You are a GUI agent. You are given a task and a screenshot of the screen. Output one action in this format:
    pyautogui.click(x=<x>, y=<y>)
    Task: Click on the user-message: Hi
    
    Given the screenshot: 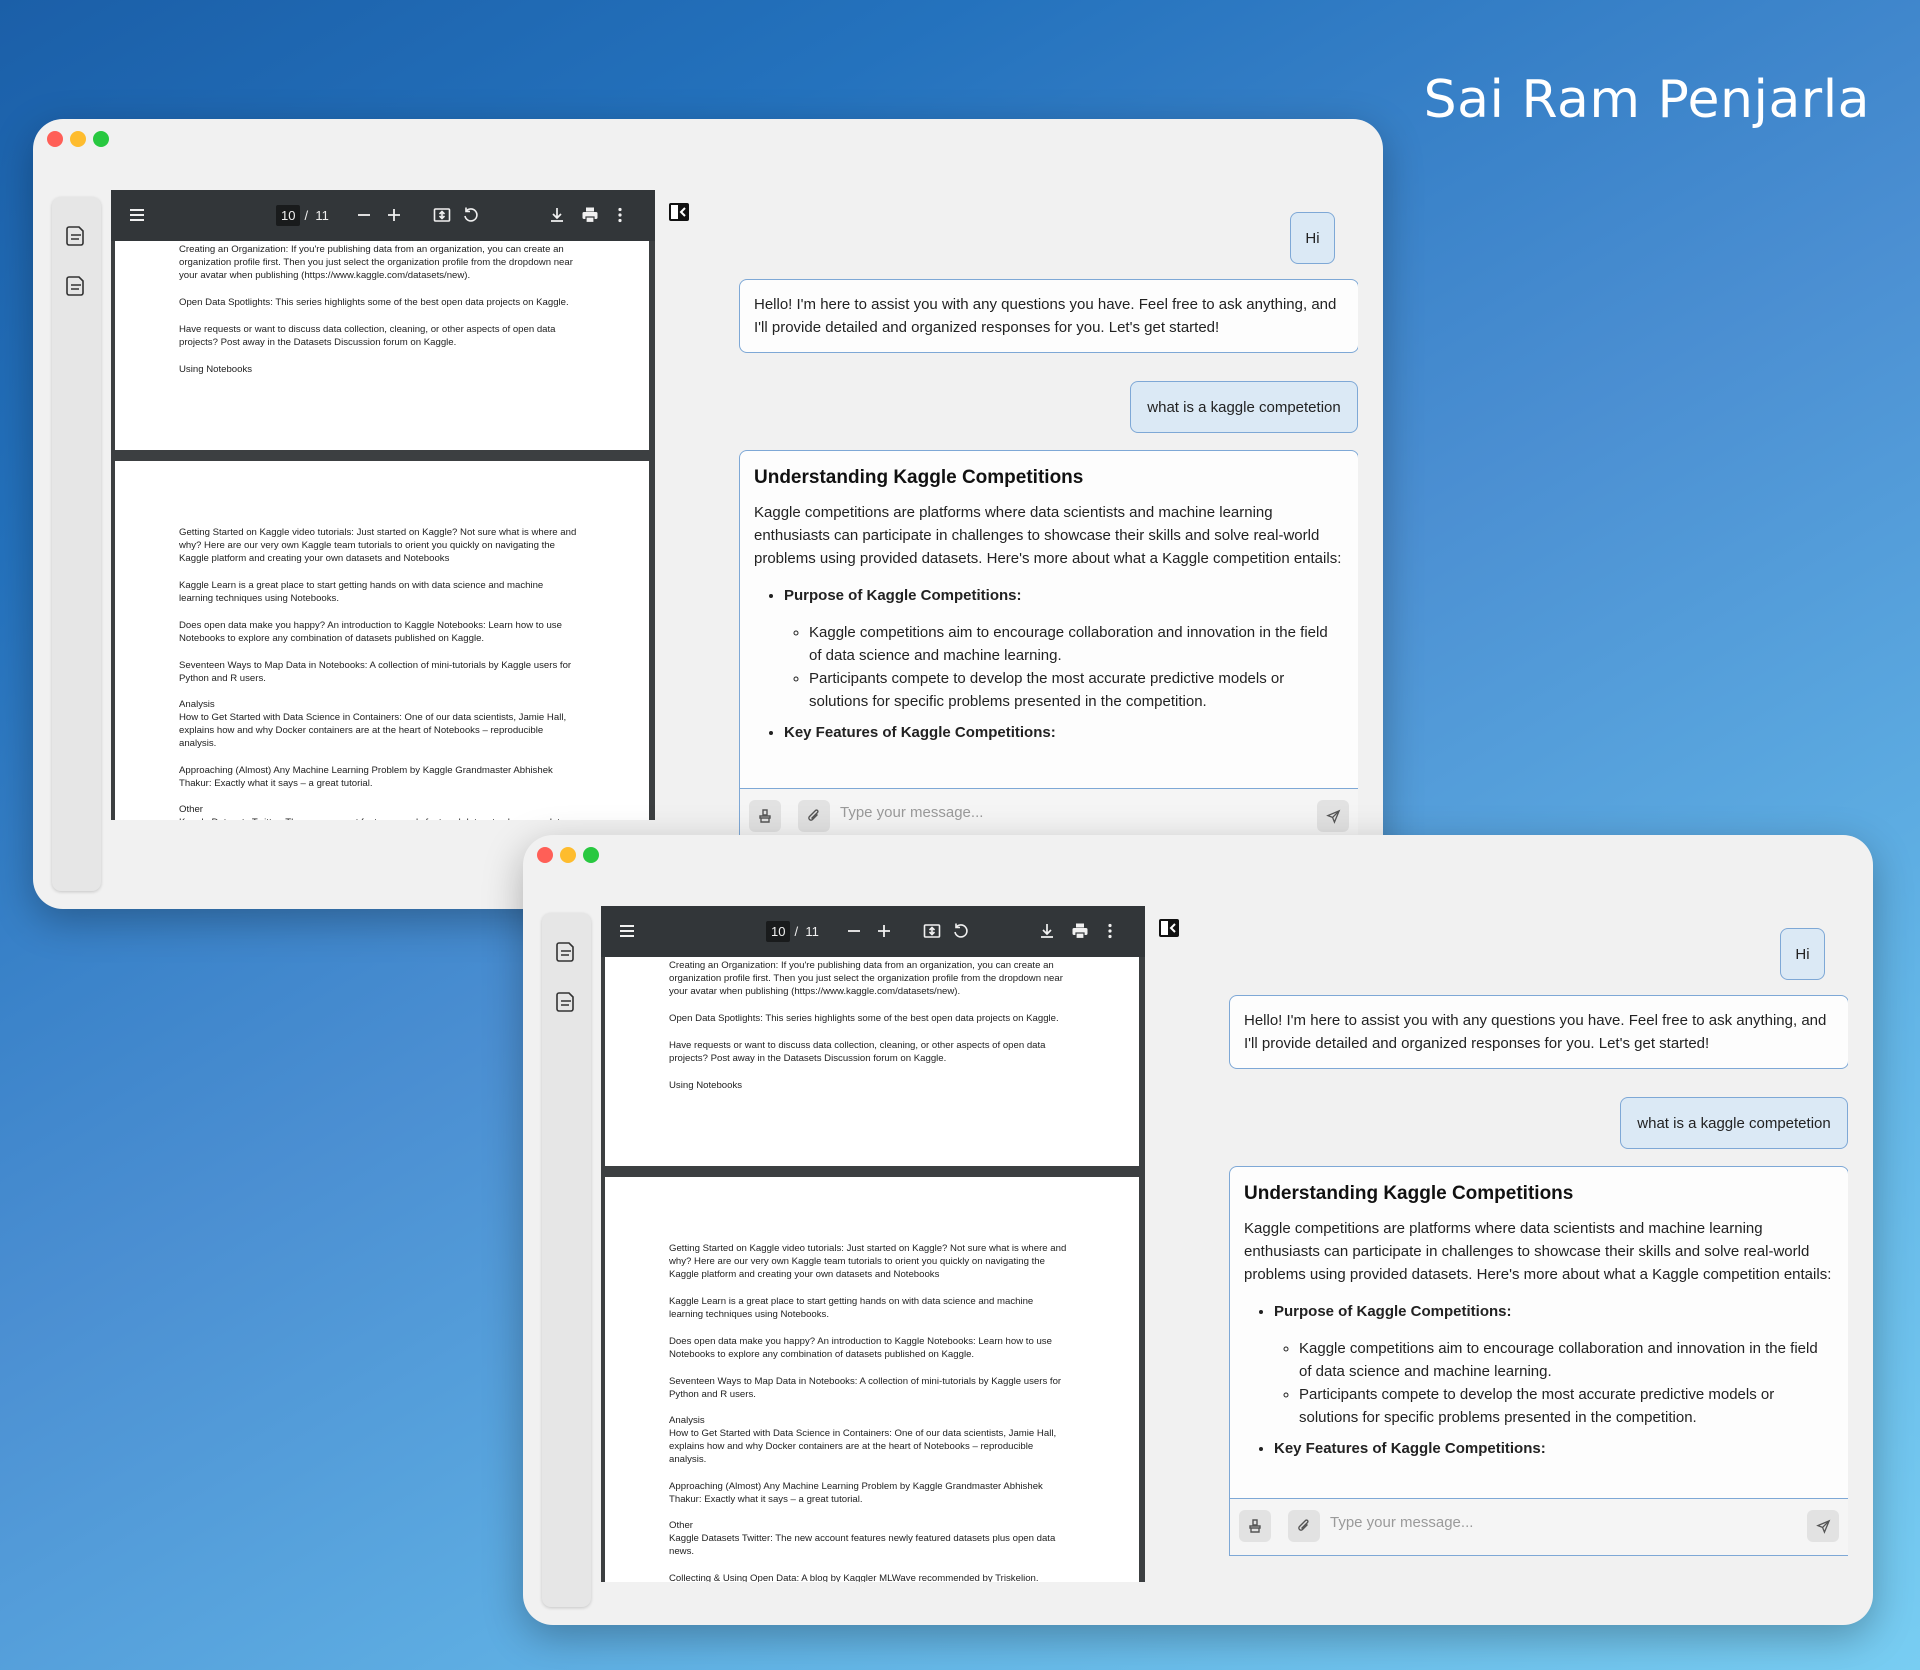 What is the action you would take?
    pyautogui.click(x=1312, y=238)
    